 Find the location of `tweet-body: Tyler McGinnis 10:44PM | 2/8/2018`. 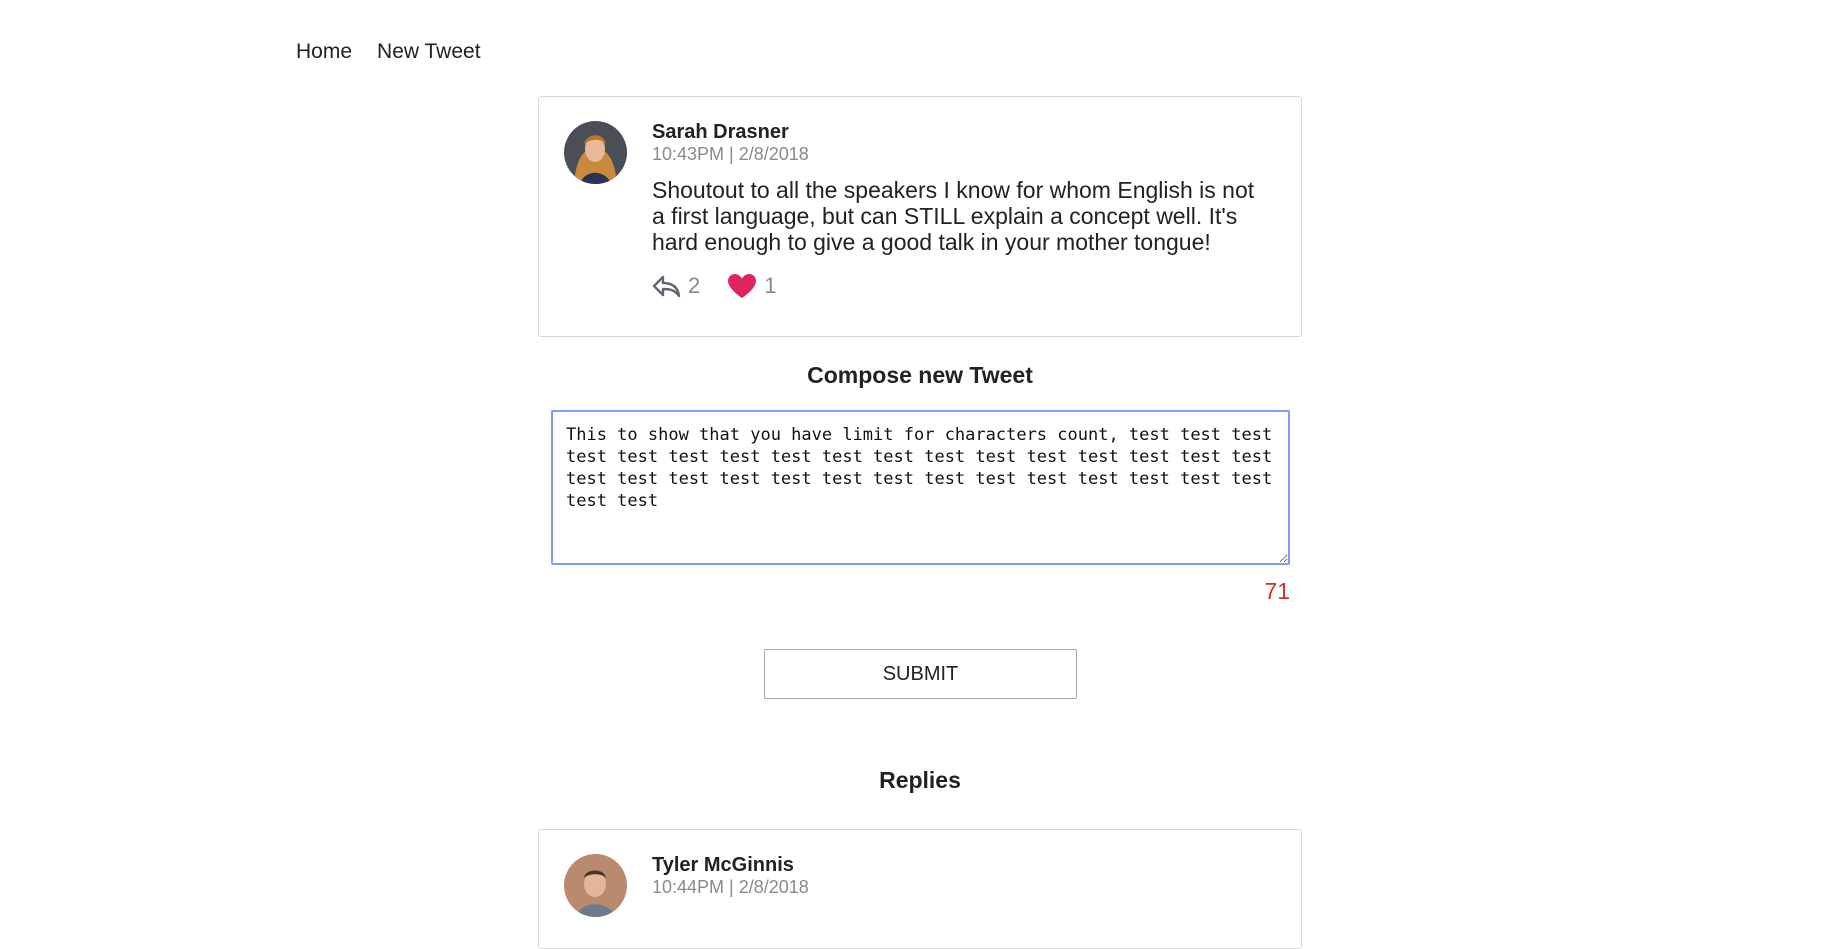

tweet-body: Tyler McGinnis 10:44PM | 2/8/2018 is located at coordinates (959, 876).